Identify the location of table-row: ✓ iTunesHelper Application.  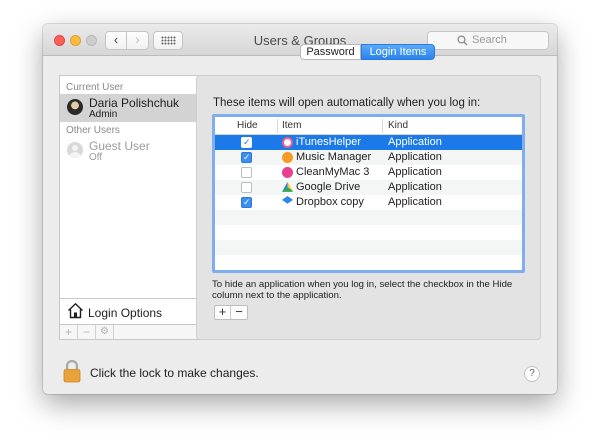
(368, 142).